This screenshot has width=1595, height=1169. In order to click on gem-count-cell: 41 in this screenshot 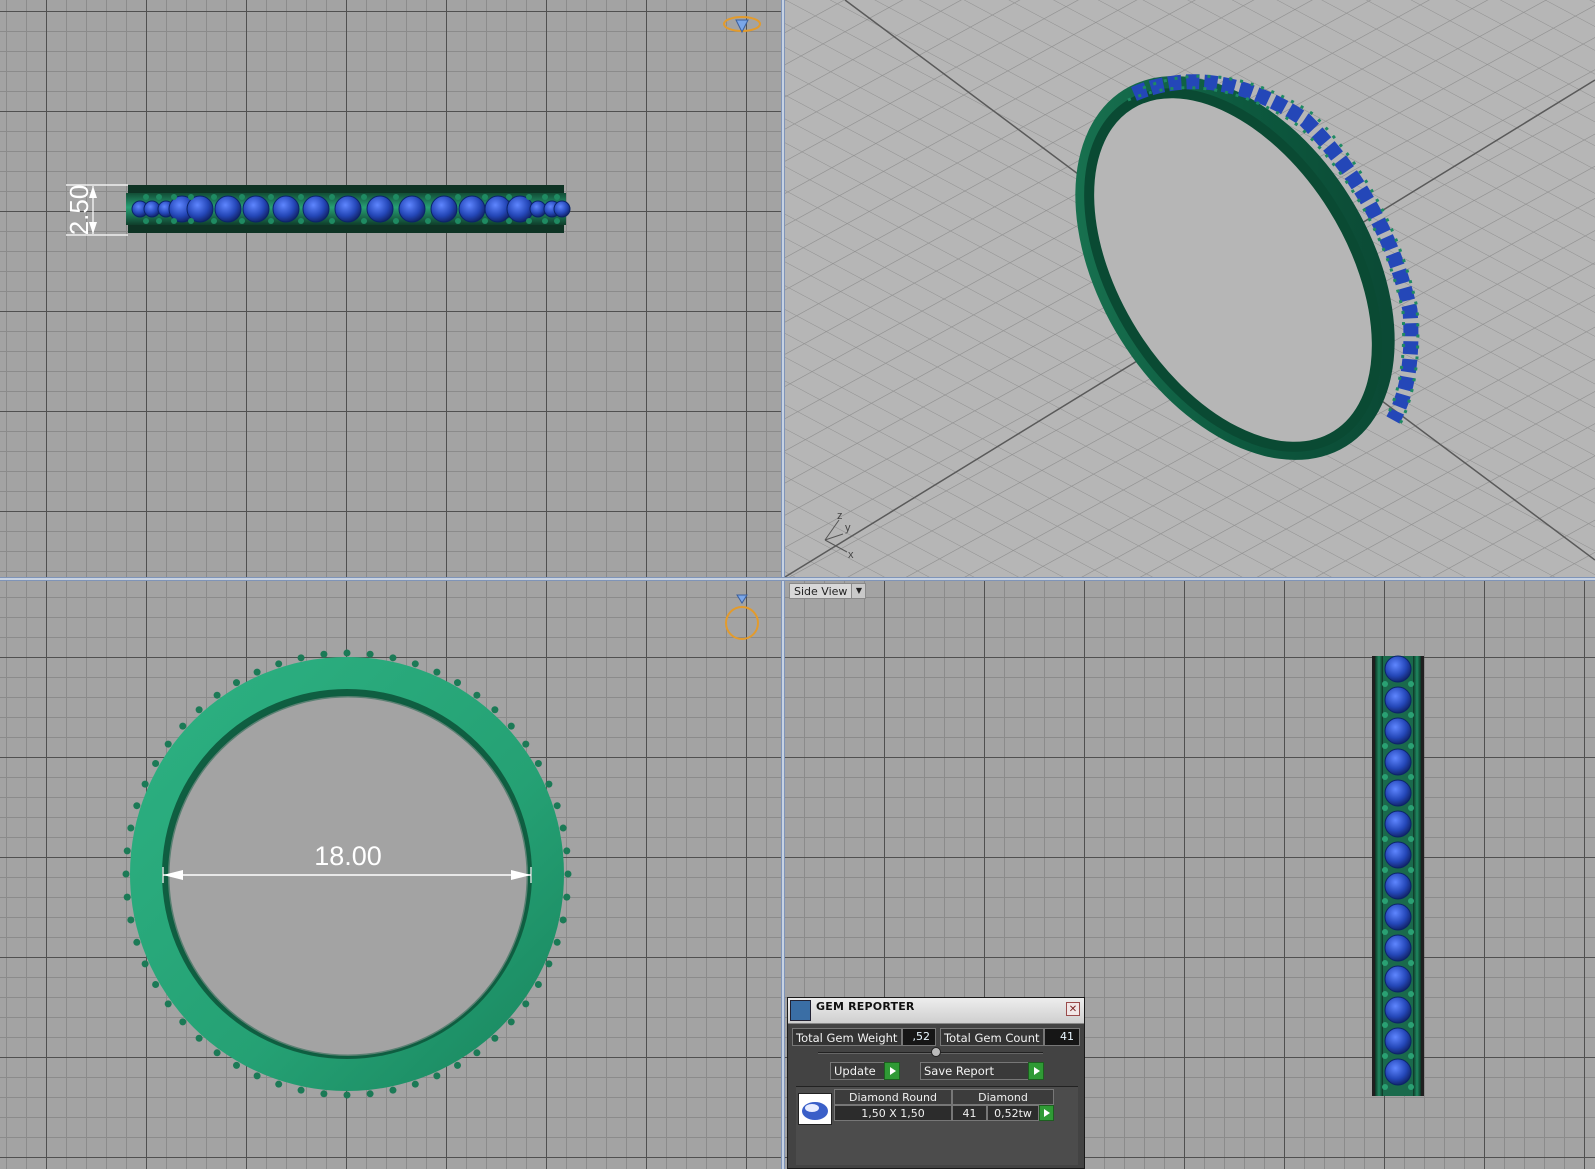, I will do `click(969, 1113)`.